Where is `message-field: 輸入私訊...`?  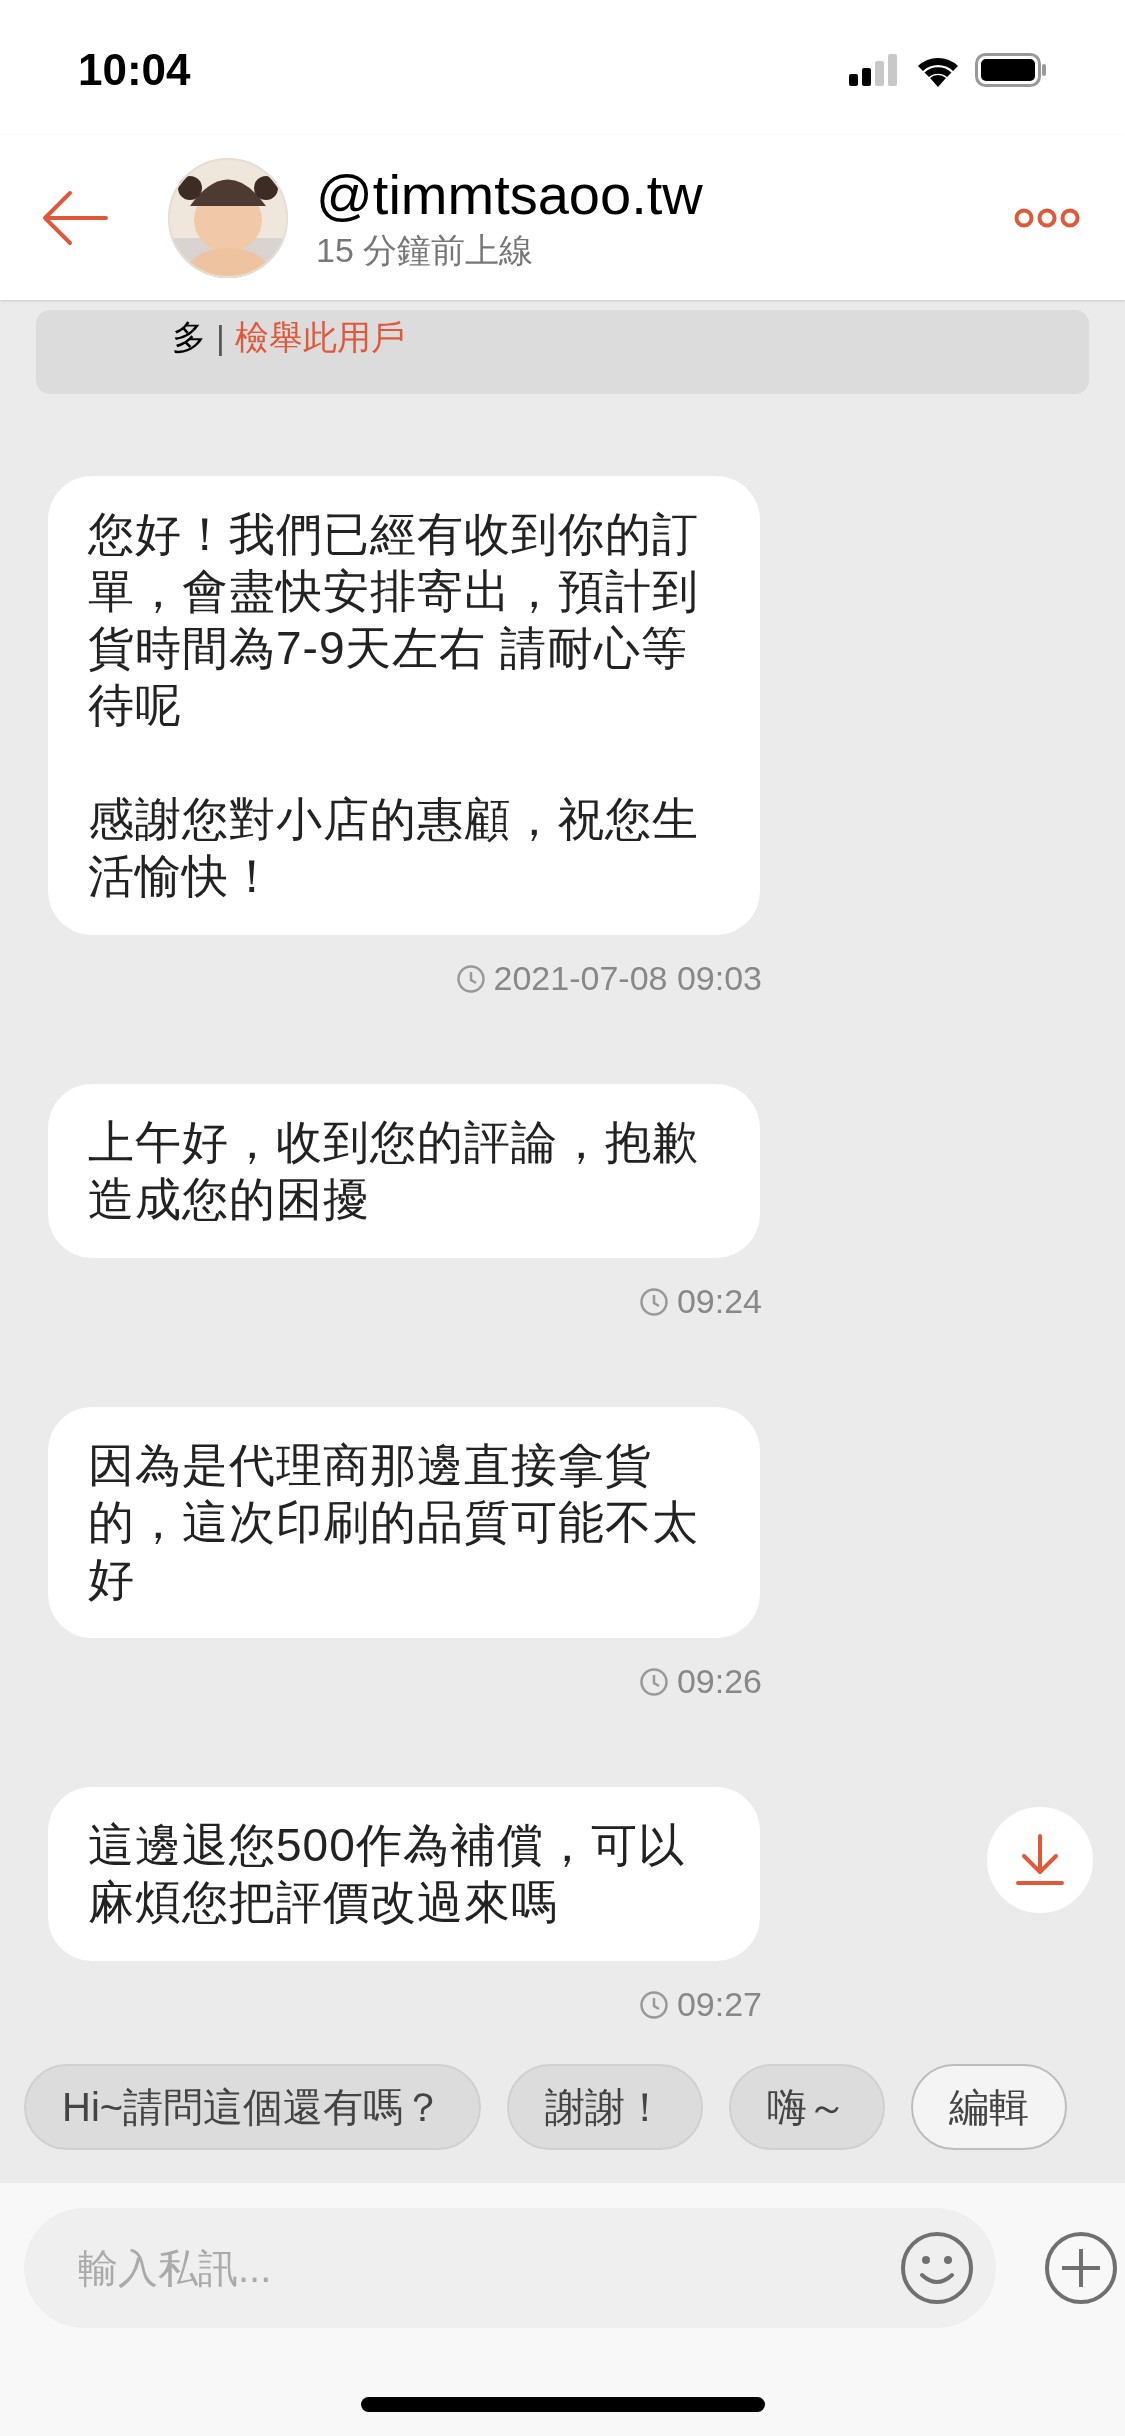
message-field: 輸入私訊... is located at coordinates (510, 2268).